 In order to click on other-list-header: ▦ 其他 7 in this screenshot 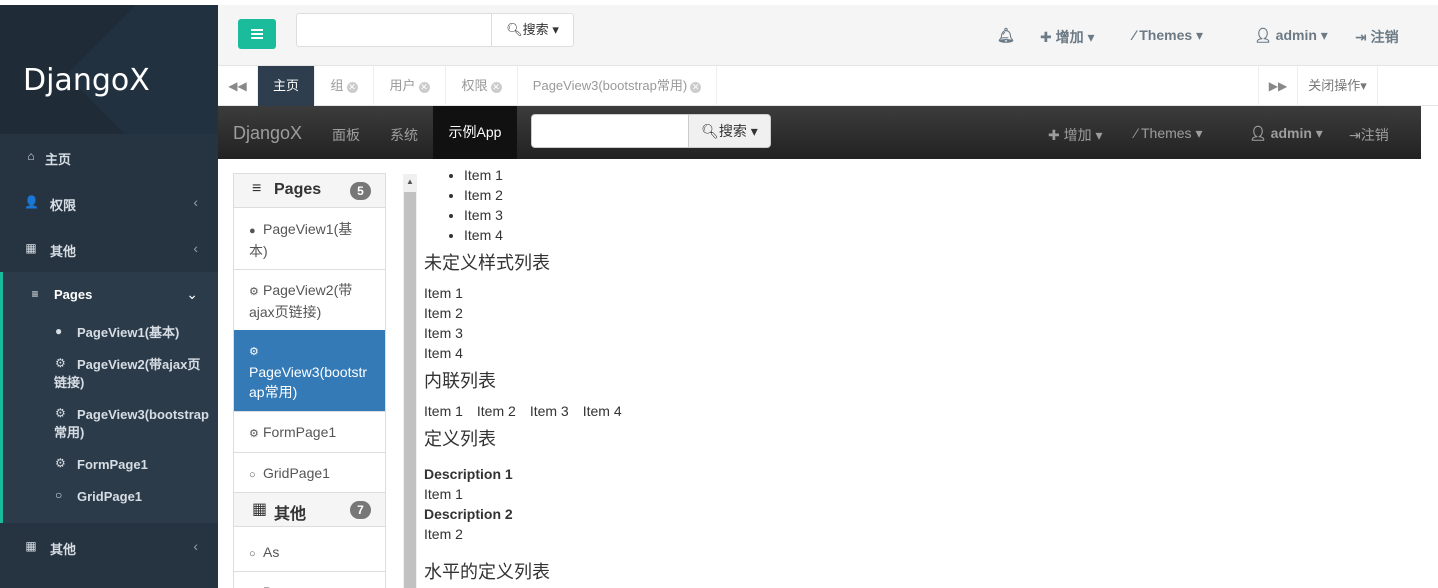, I will do `click(309, 510)`.